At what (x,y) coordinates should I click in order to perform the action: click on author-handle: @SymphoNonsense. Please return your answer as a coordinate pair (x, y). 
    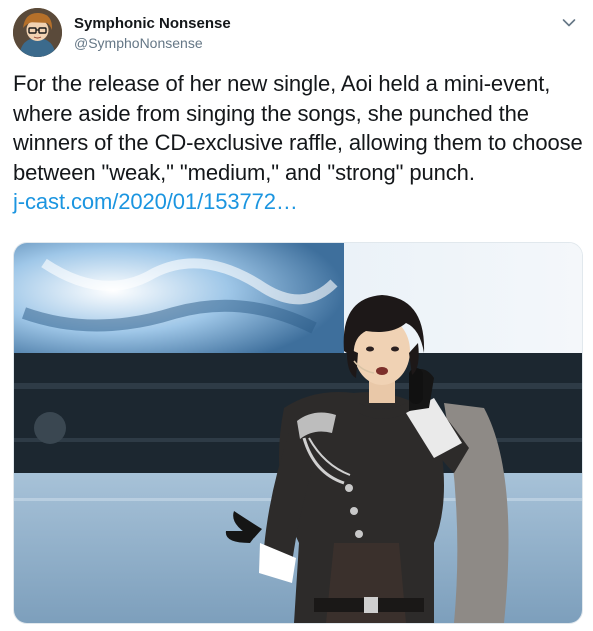
    Looking at the image, I should click on (152, 43).